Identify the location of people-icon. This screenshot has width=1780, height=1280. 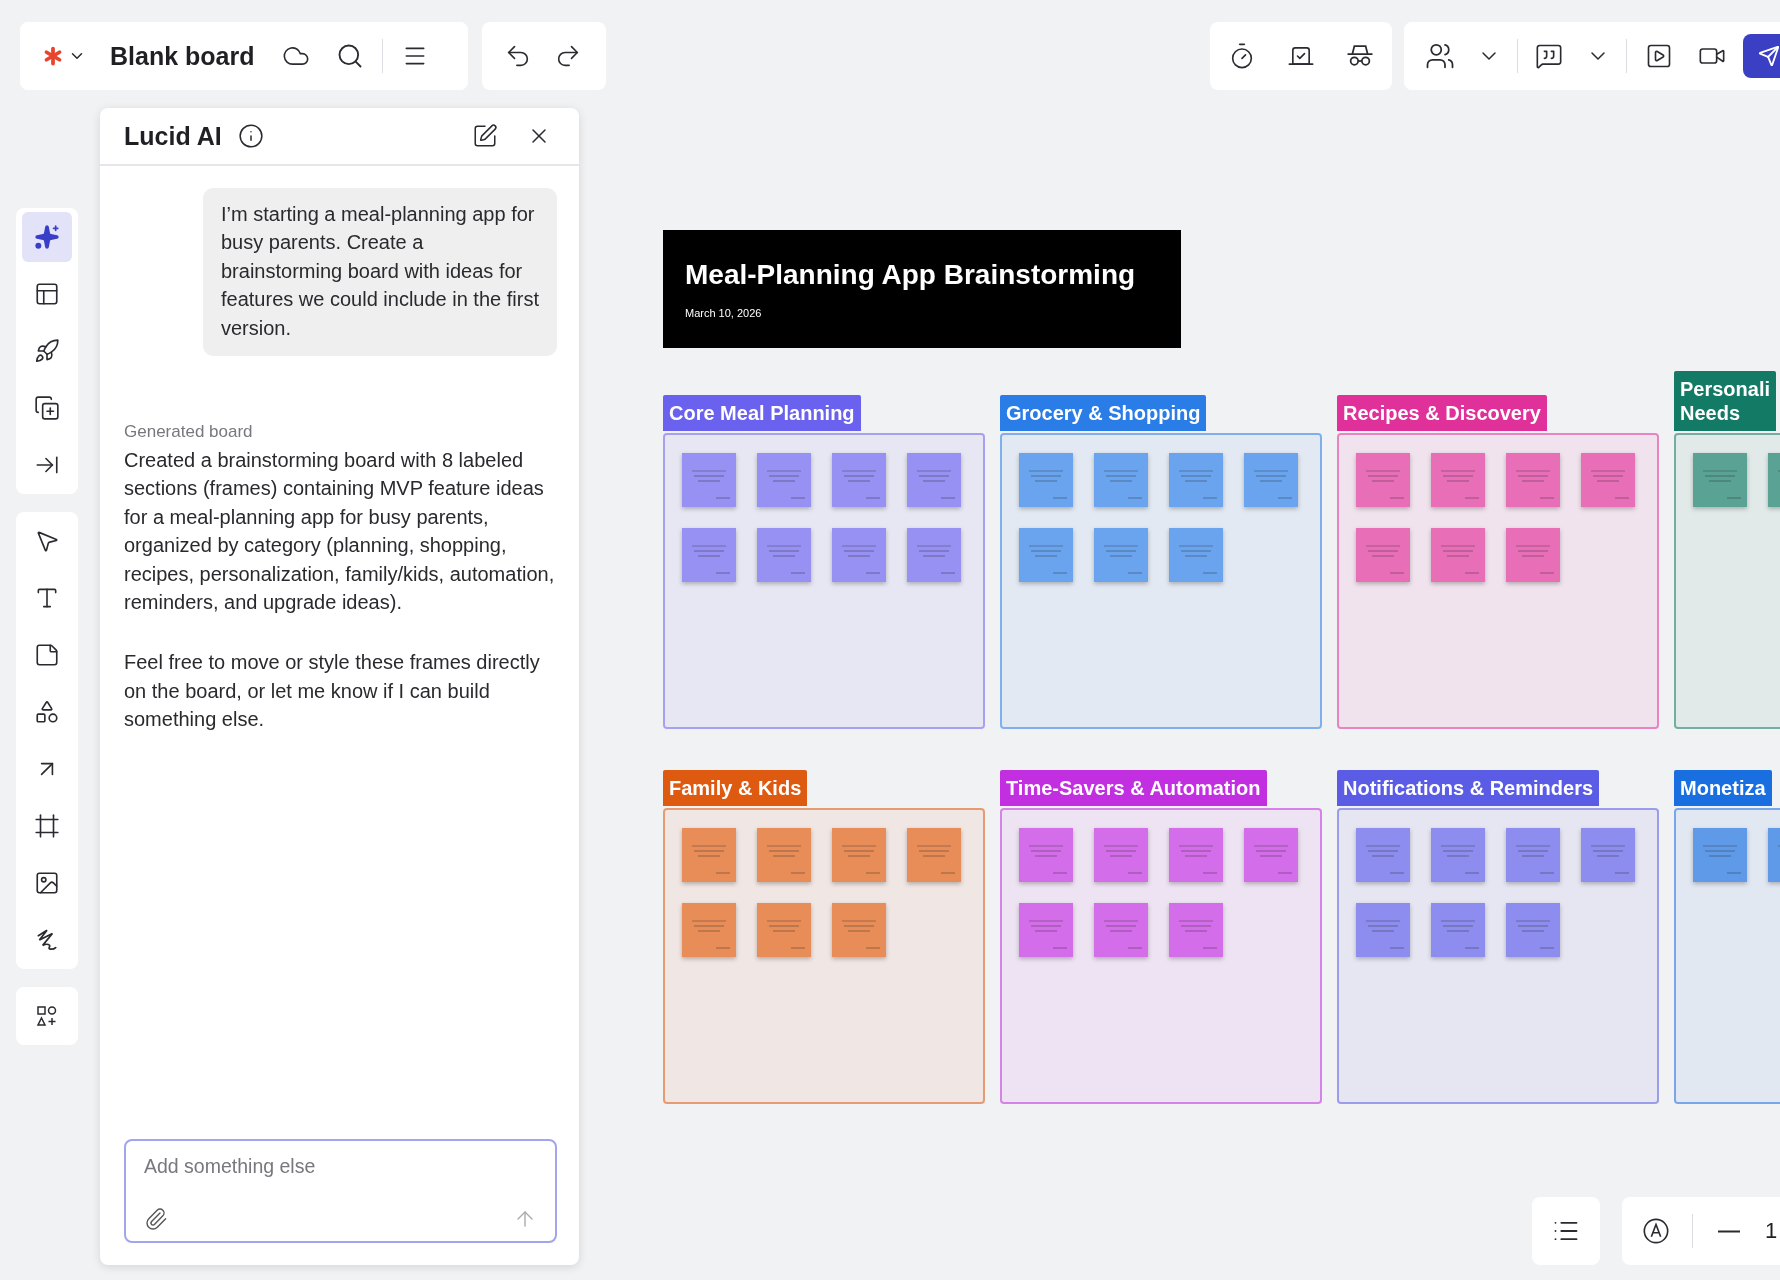
(1439, 56).